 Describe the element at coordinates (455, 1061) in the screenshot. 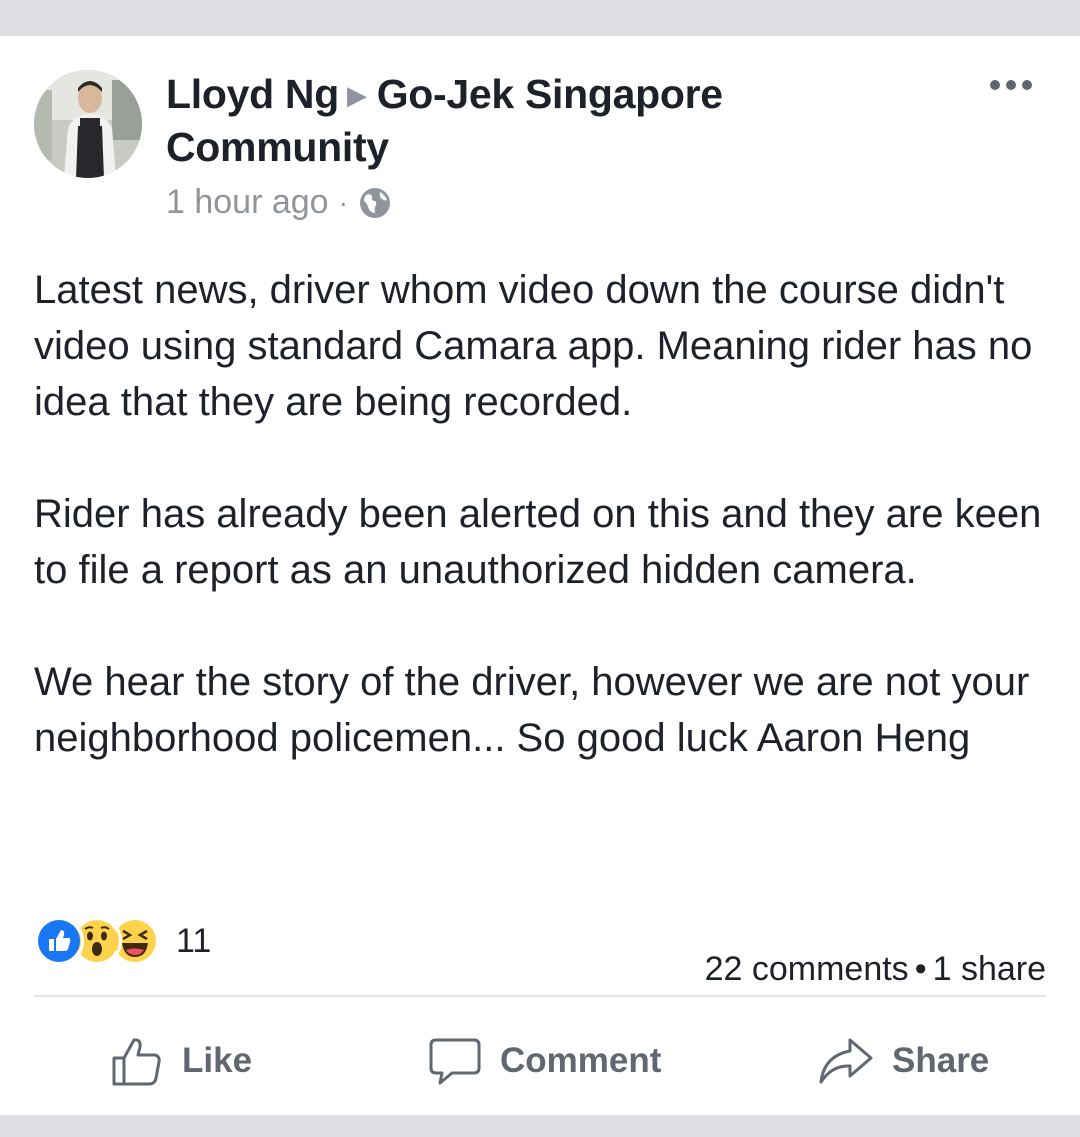

I see `comment-icon` at that location.